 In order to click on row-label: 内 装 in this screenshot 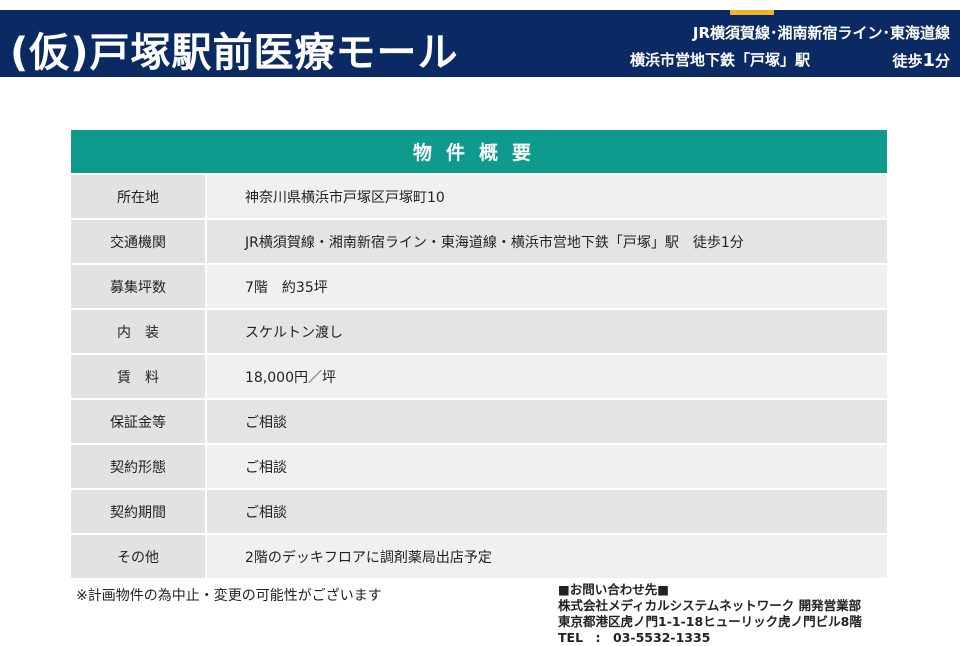, I will do `click(138, 331)`.